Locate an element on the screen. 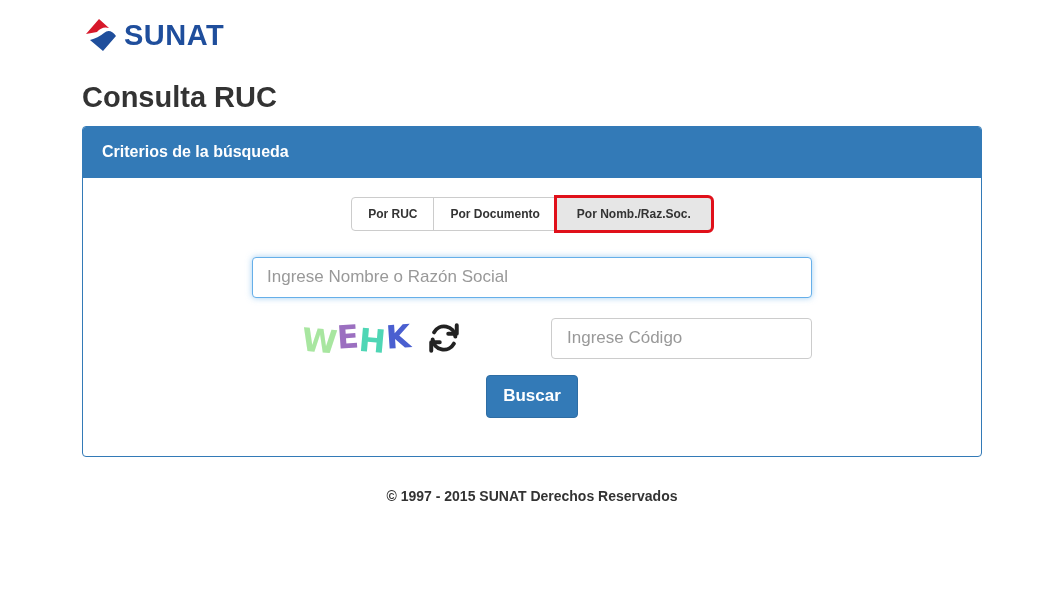 The image size is (1056, 597). page-title: Consulta RUC is located at coordinates (180, 98).